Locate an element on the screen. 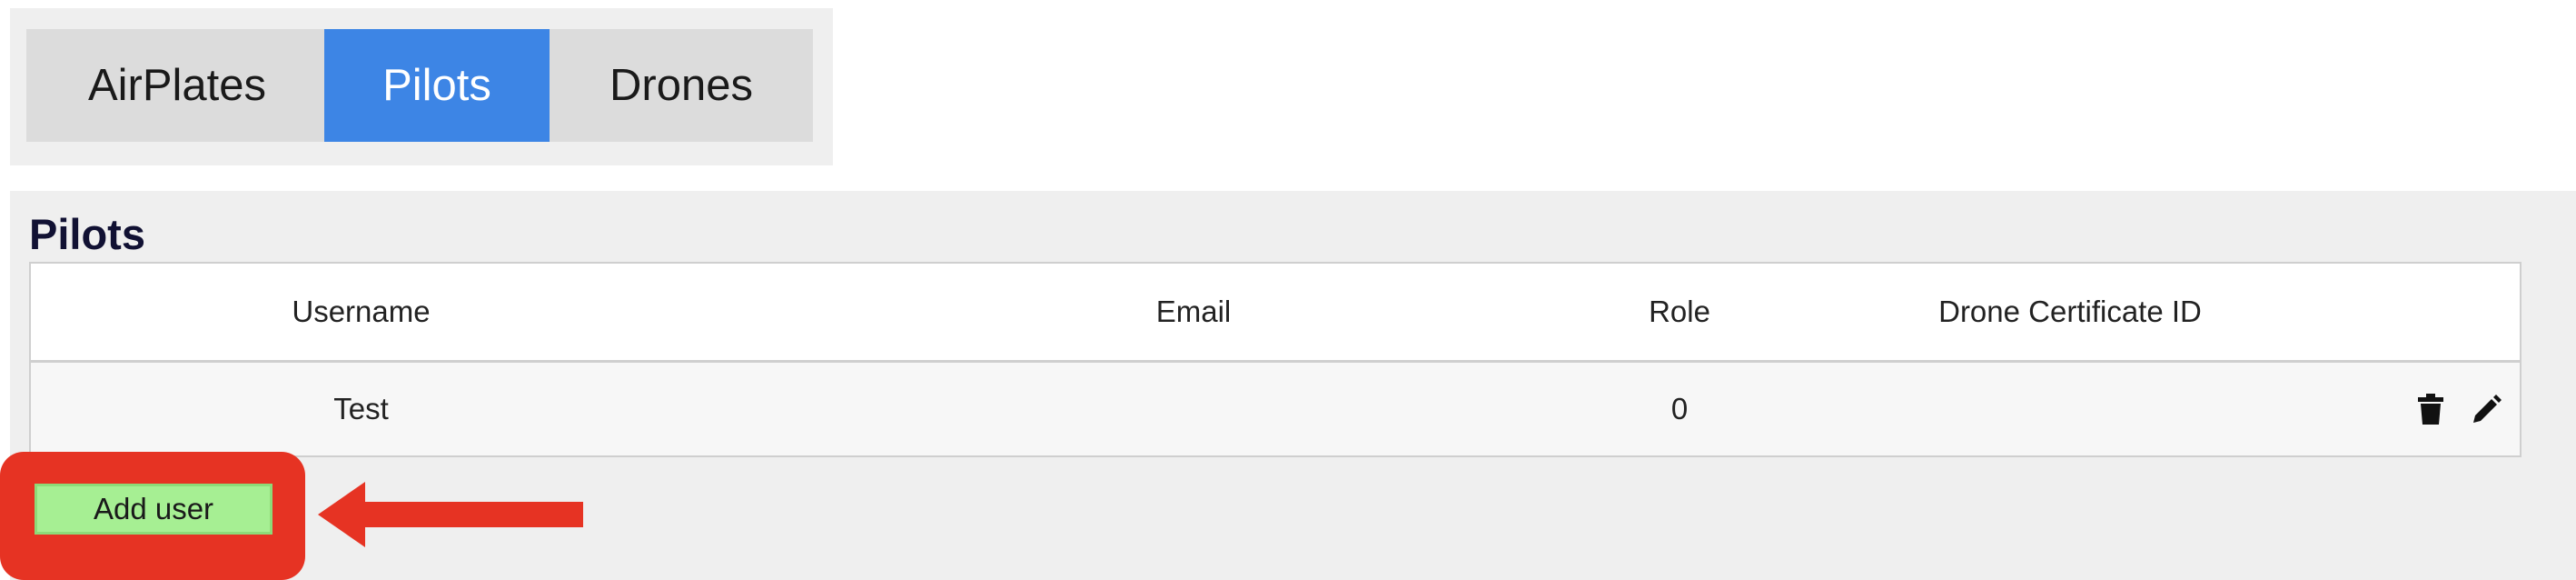 Image resolution: width=2576 pixels, height=580 pixels. cell-drone-certificate-id is located at coordinates (2070, 409).